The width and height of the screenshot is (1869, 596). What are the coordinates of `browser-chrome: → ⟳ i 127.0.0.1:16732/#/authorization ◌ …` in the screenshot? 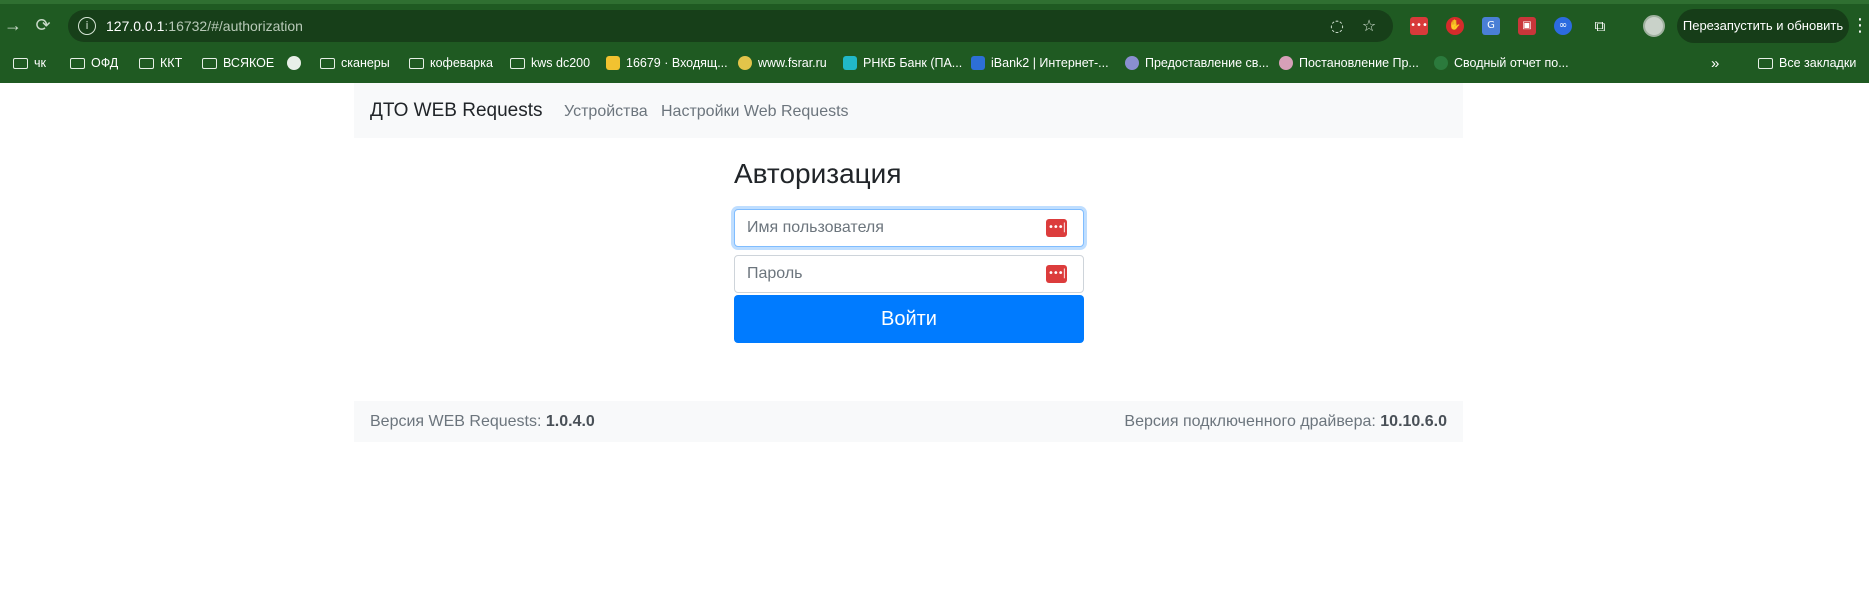 It's located at (934, 41).